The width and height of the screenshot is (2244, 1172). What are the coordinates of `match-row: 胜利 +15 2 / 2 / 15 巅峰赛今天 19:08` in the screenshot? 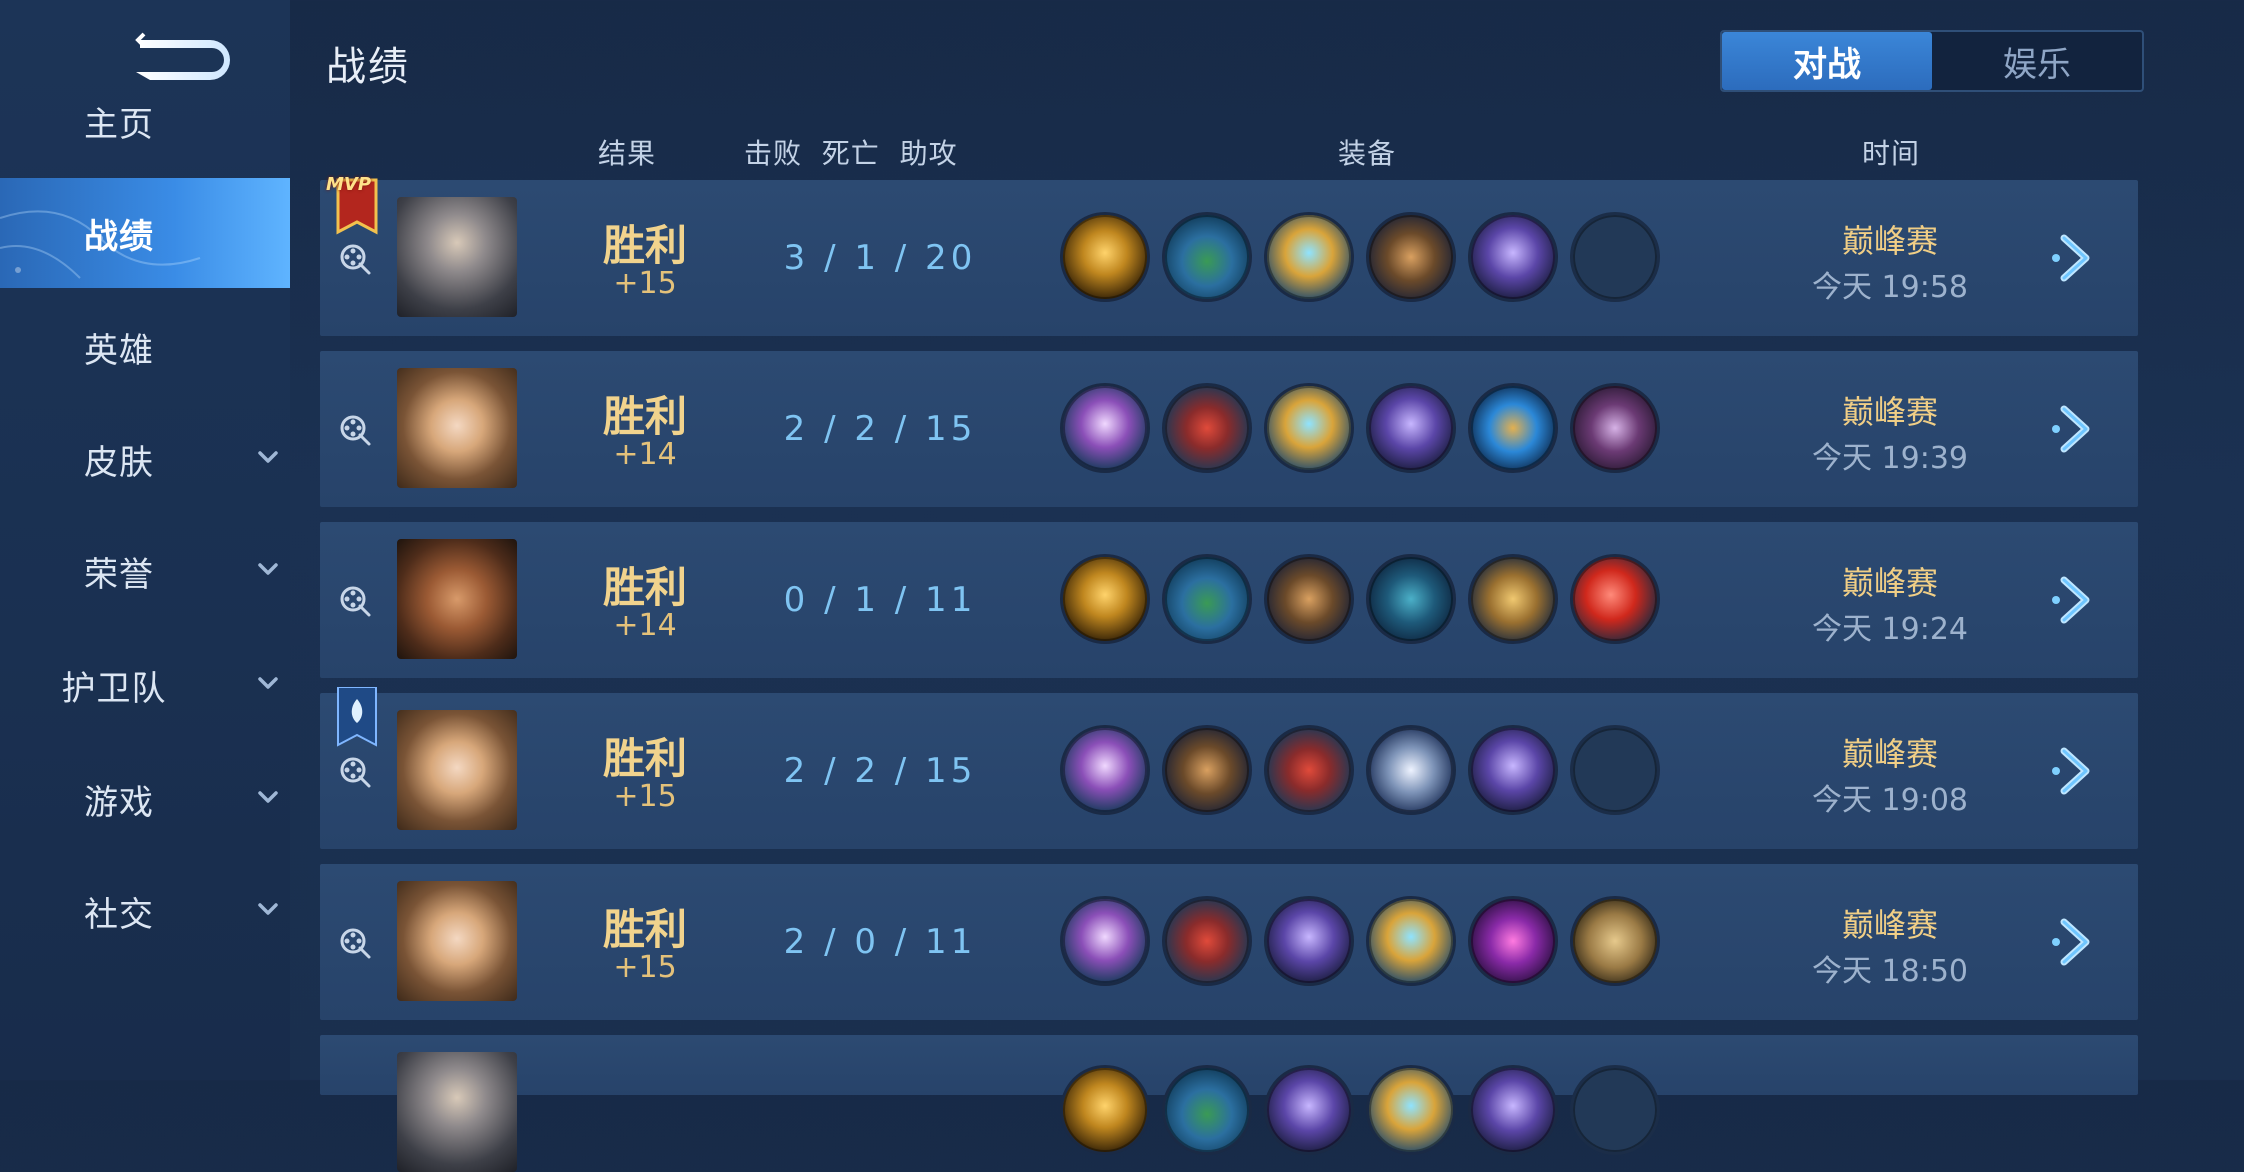 It's located at (1229, 767).